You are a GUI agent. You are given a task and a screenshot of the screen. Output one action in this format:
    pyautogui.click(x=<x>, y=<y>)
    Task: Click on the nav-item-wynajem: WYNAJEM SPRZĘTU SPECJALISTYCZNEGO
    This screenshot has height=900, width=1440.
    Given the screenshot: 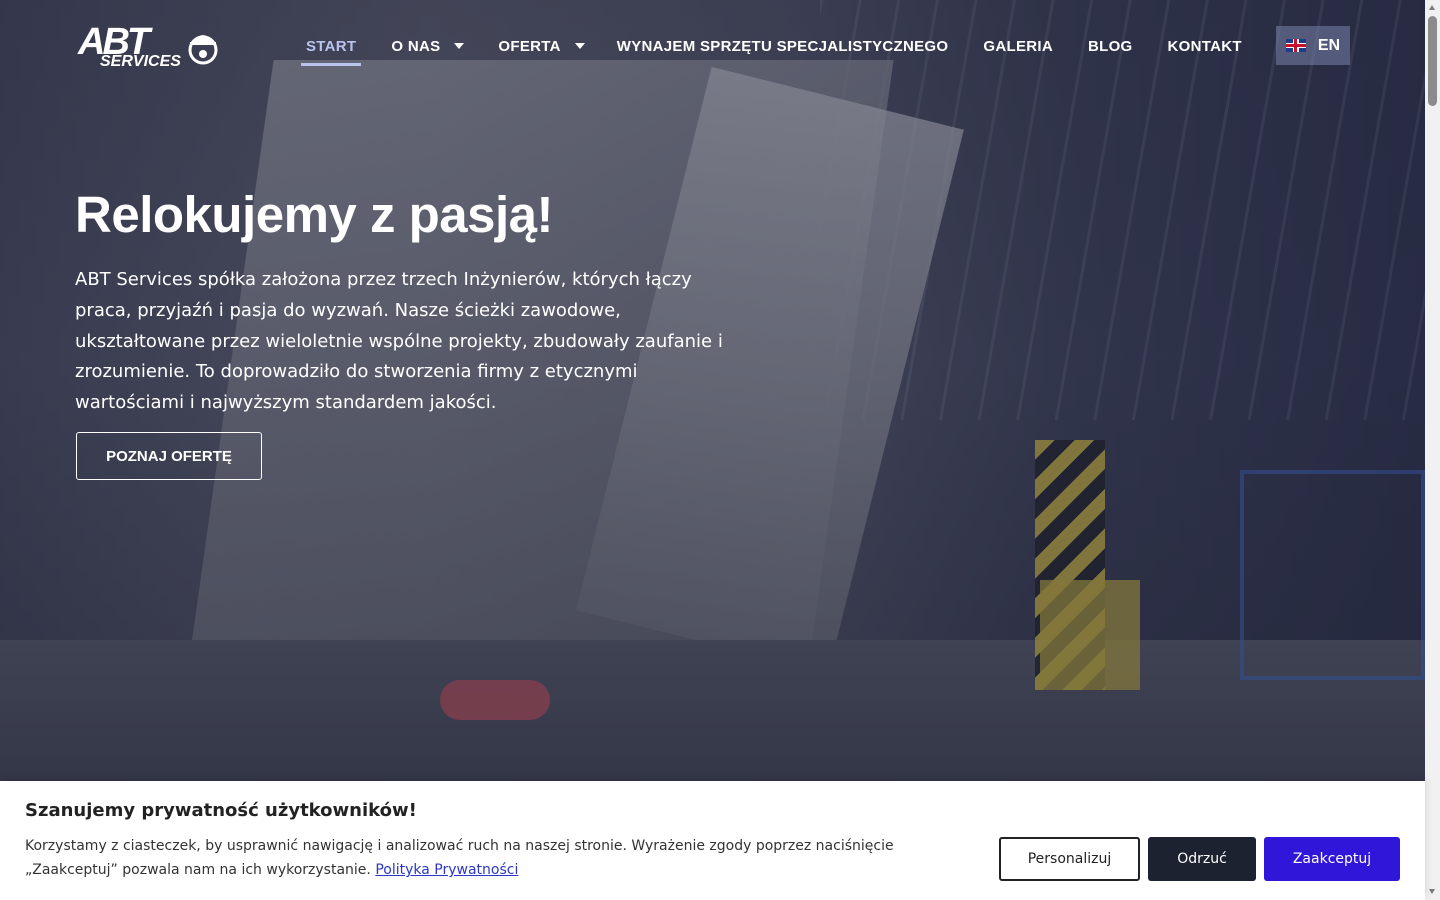 What is the action you would take?
    pyautogui.click(x=783, y=46)
    